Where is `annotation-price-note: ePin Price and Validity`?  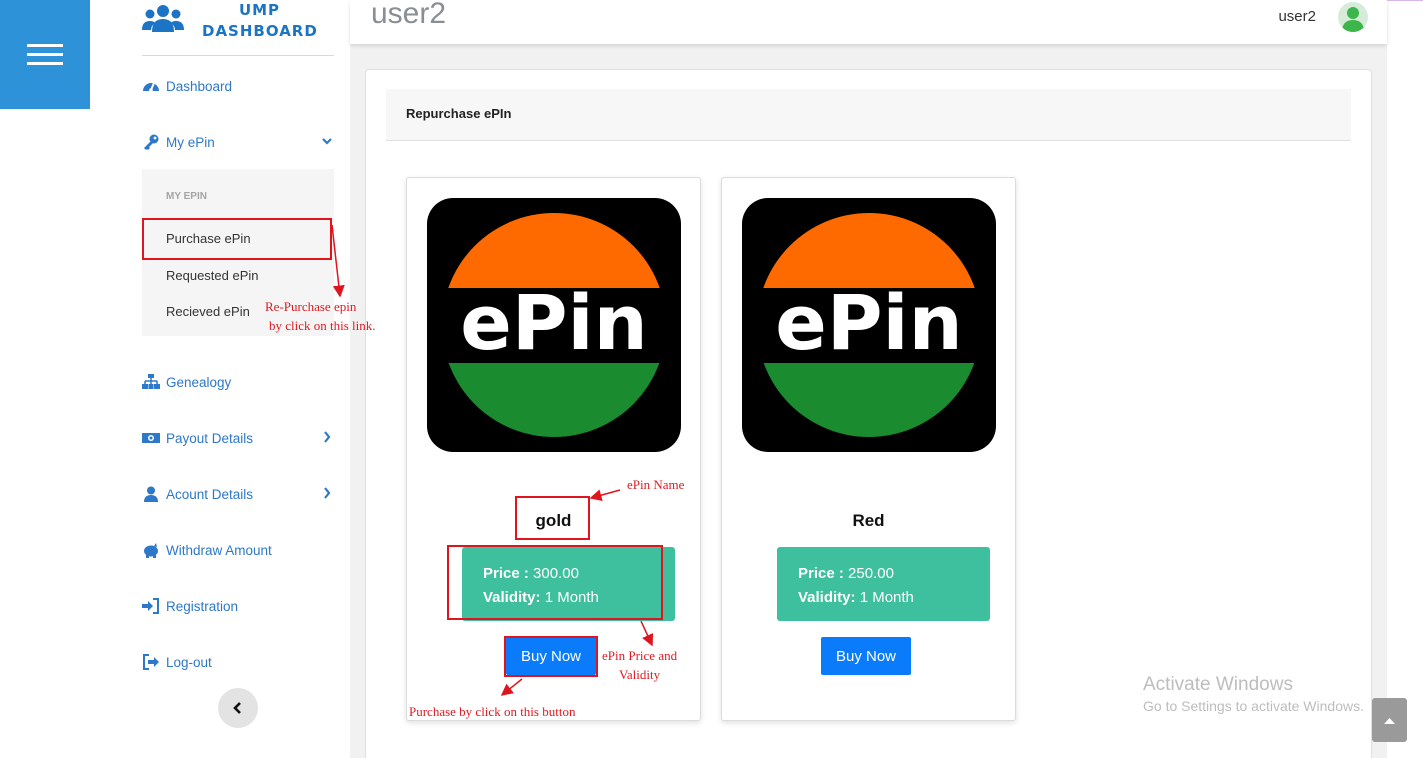
annotation-price-note: ePin Price and Validity is located at coordinates (639, 665).